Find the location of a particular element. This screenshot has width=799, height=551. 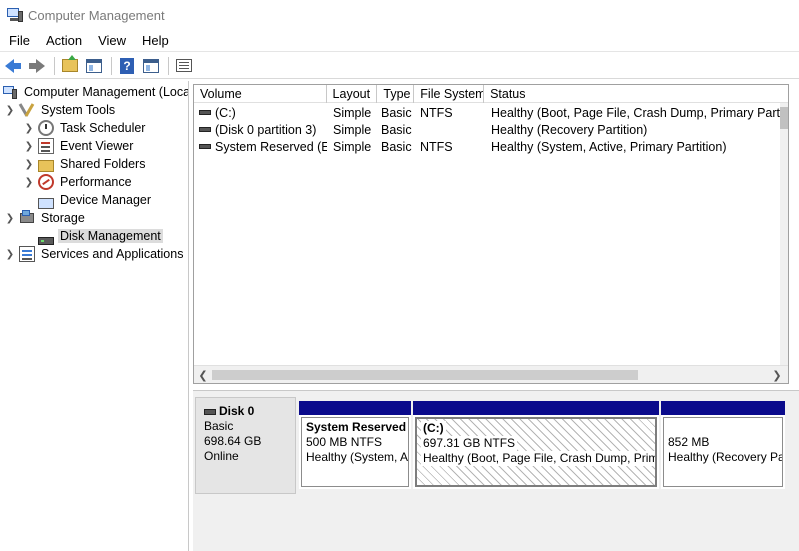

column-header-layout: Layout is located at coordinates (352, 94).